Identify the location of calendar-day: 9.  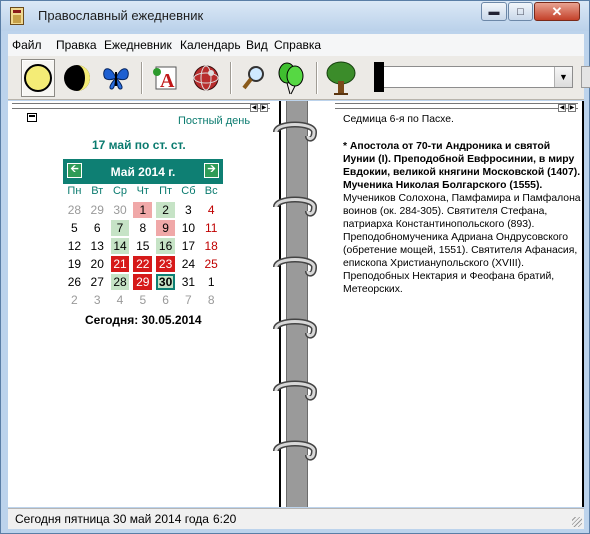
(165, 228).